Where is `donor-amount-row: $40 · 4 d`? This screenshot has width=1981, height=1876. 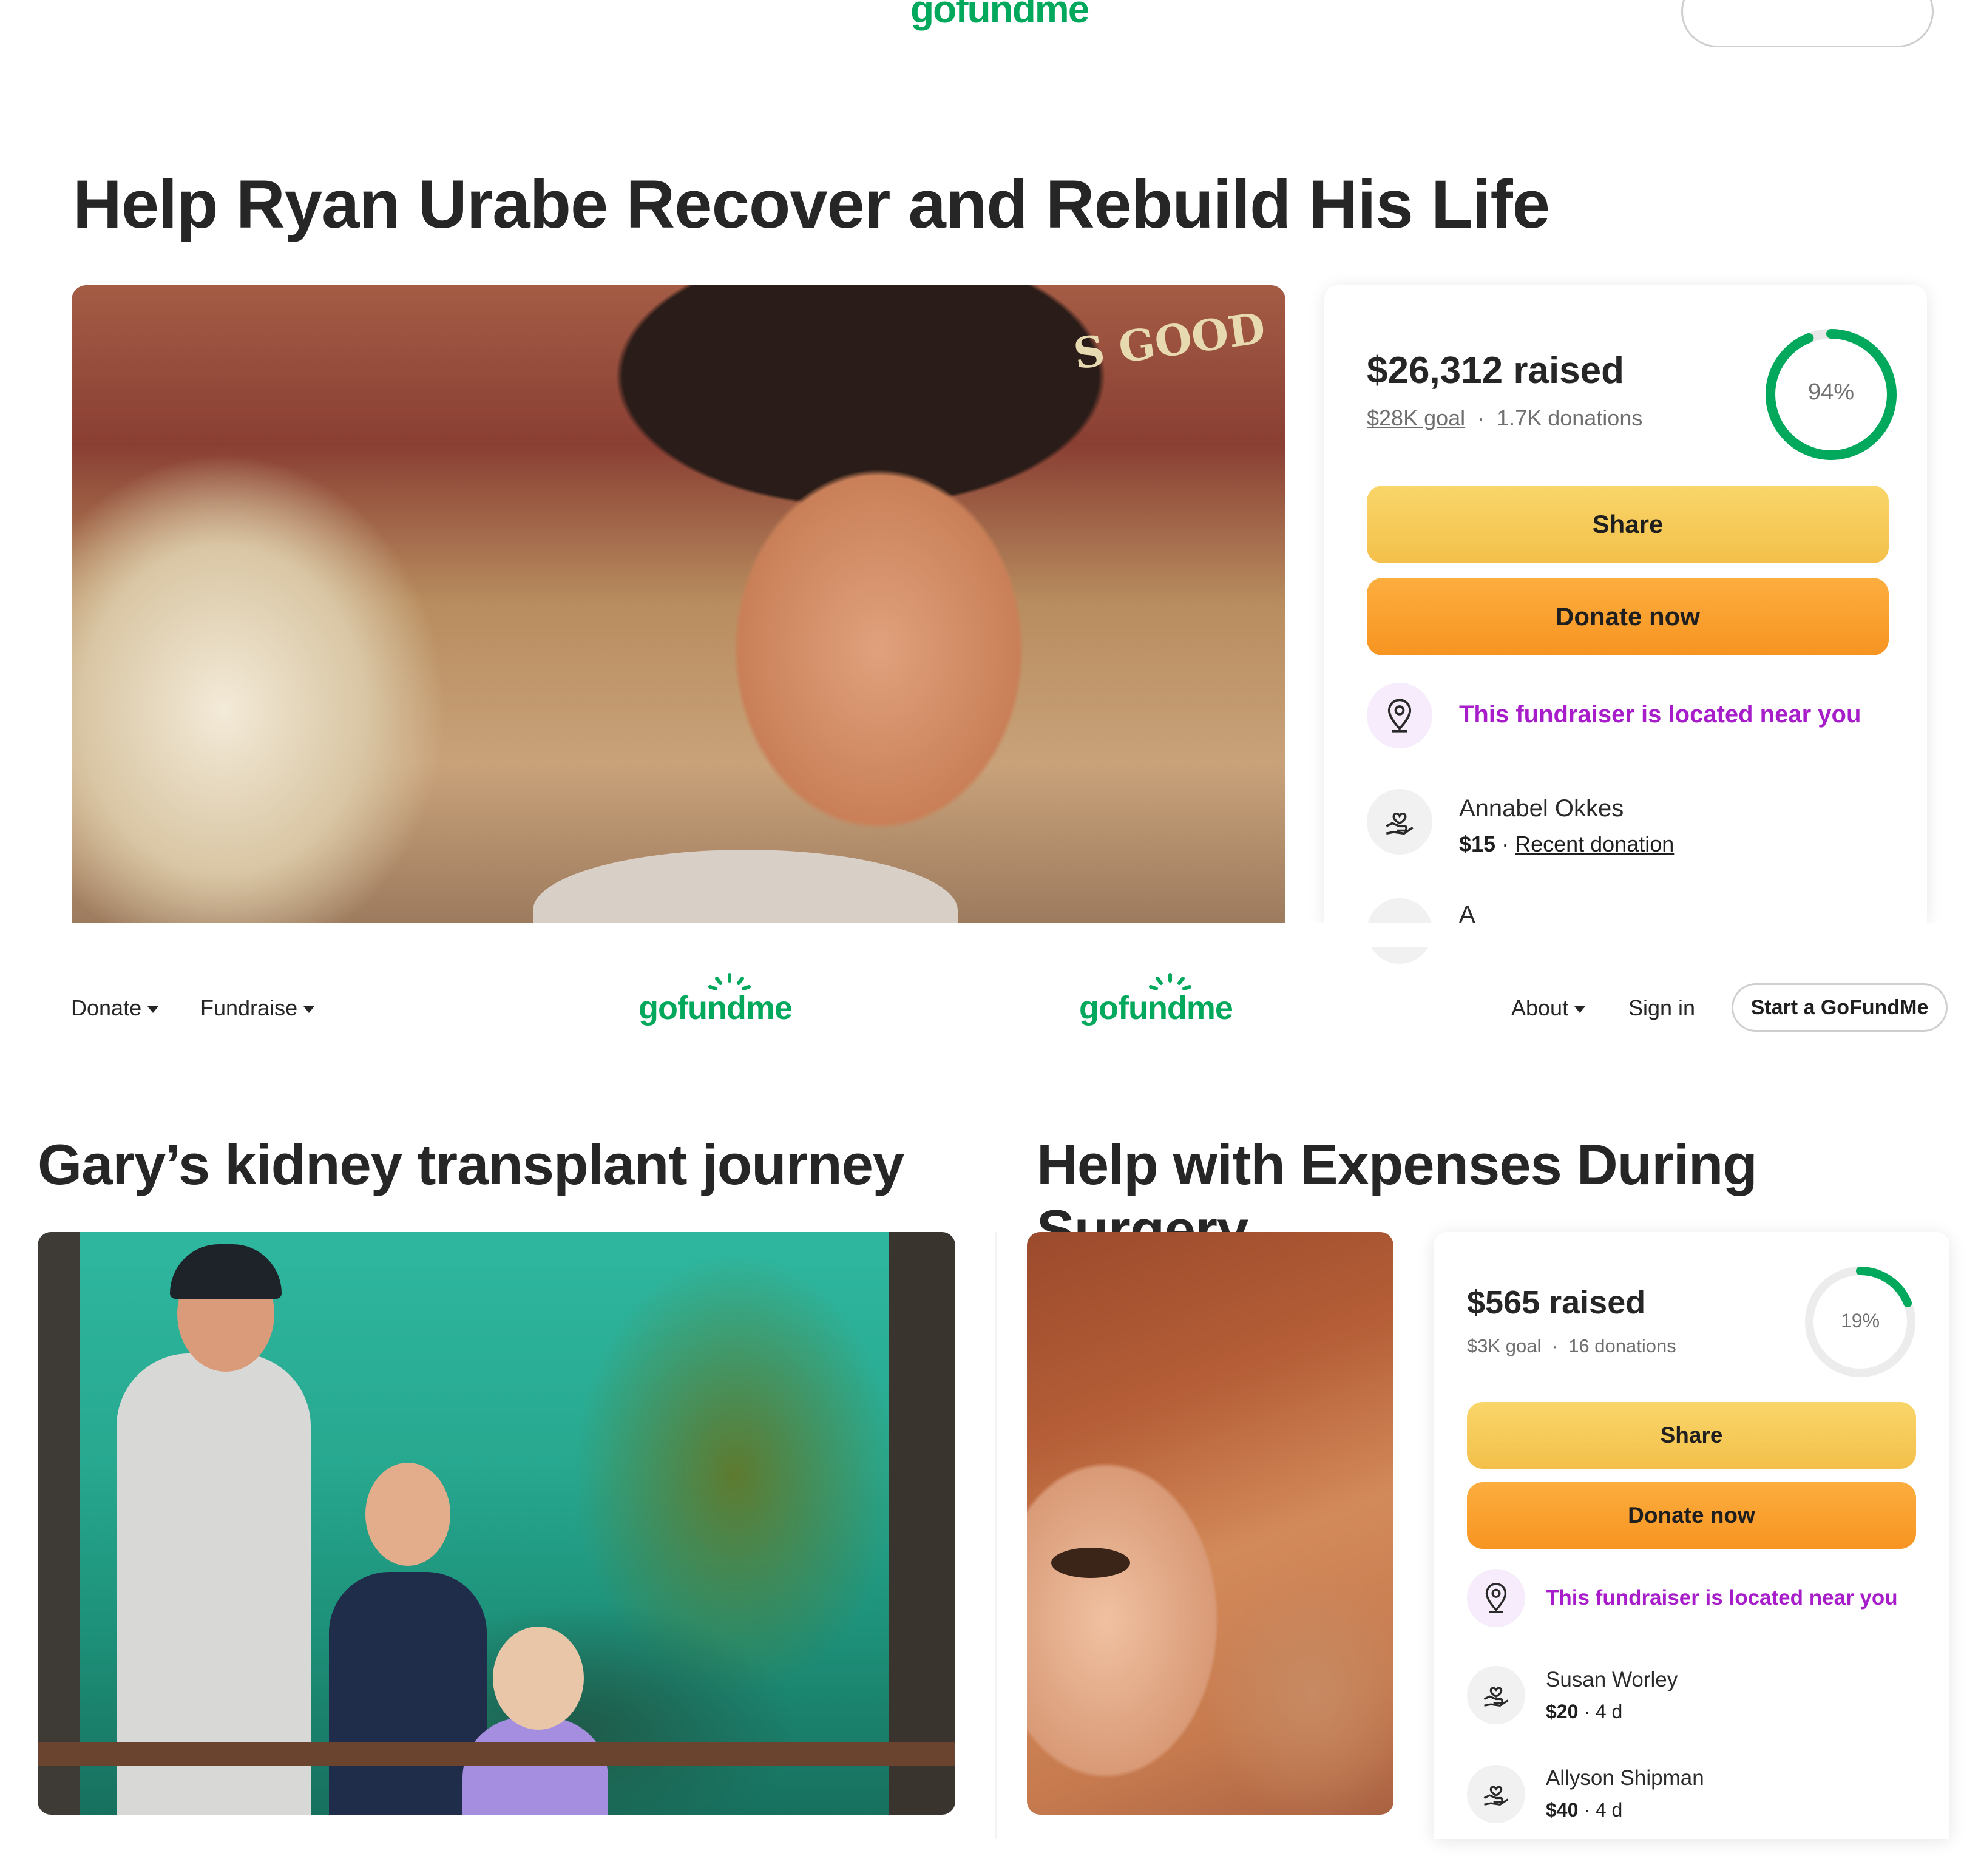
donor-amount-row: $40 · 4 d is located at coordinates (1584, 1810).